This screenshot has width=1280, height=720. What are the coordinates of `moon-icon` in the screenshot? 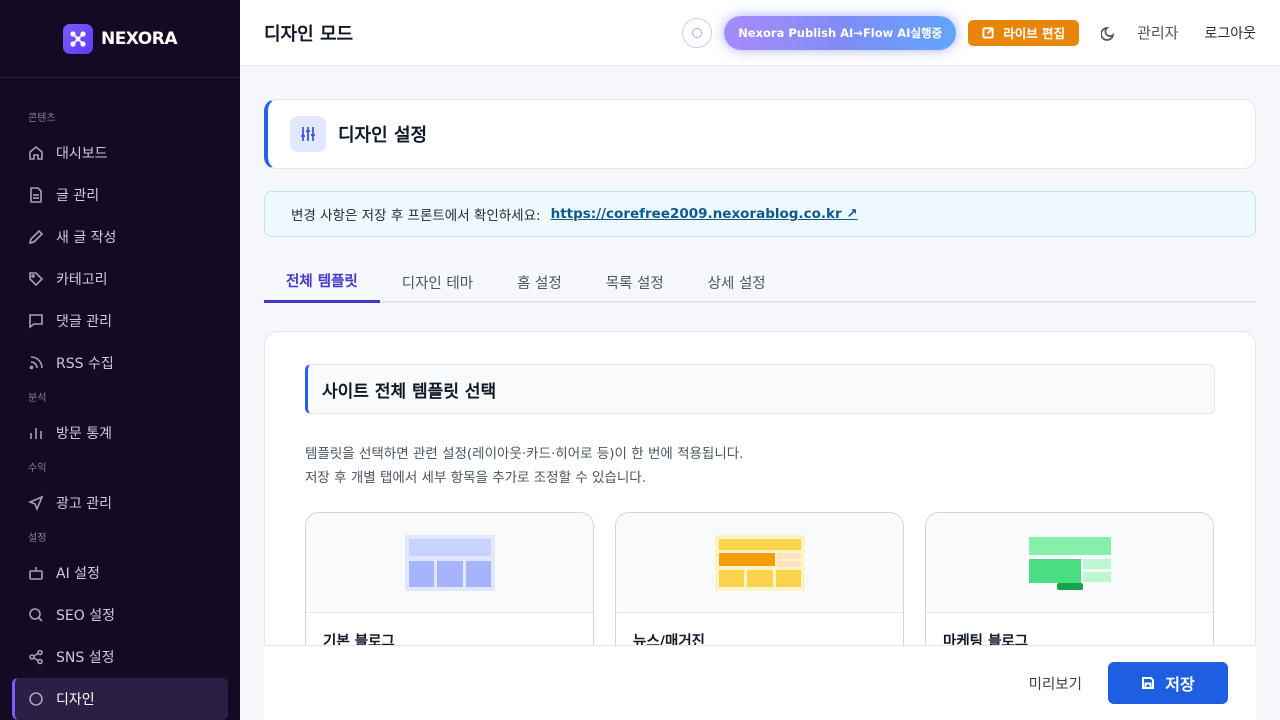 It's located at (1108, 33).